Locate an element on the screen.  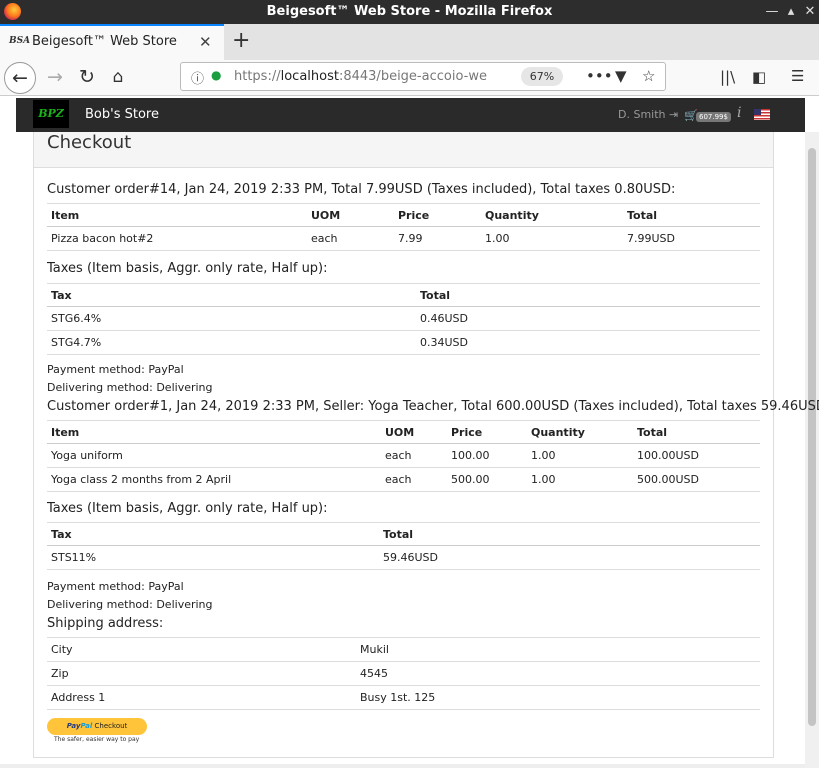
address-field-value: Busy 1st. 125 is located at coordinates (558, 697).